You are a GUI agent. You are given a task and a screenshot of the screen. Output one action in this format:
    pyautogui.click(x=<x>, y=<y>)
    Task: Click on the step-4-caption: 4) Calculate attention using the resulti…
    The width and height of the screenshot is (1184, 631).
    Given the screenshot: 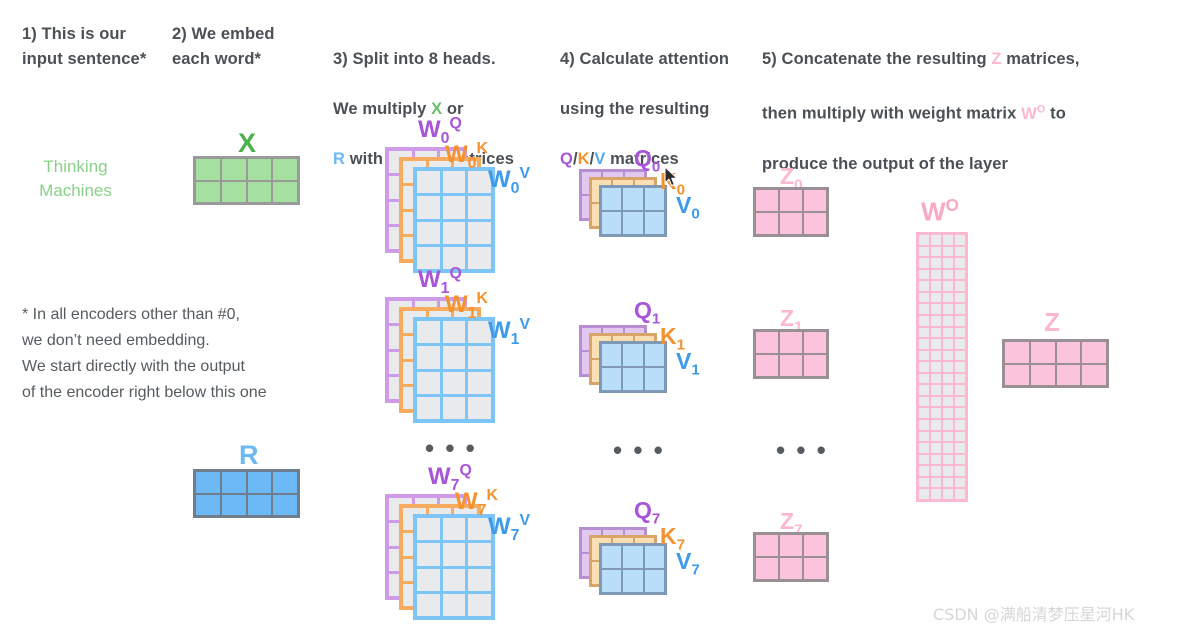 What is the action you would take?
    pyautogui.click(x=665, y=97)
    